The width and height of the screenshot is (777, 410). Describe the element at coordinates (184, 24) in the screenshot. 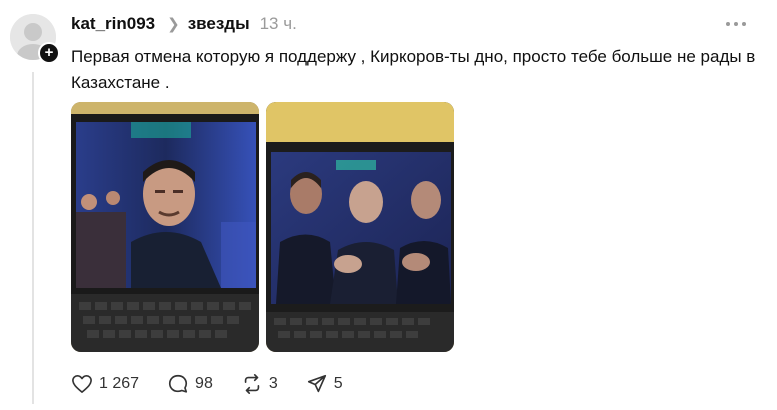

I see `post-header: kat_rin093 ❯ звезды 13 ч.` at that location.